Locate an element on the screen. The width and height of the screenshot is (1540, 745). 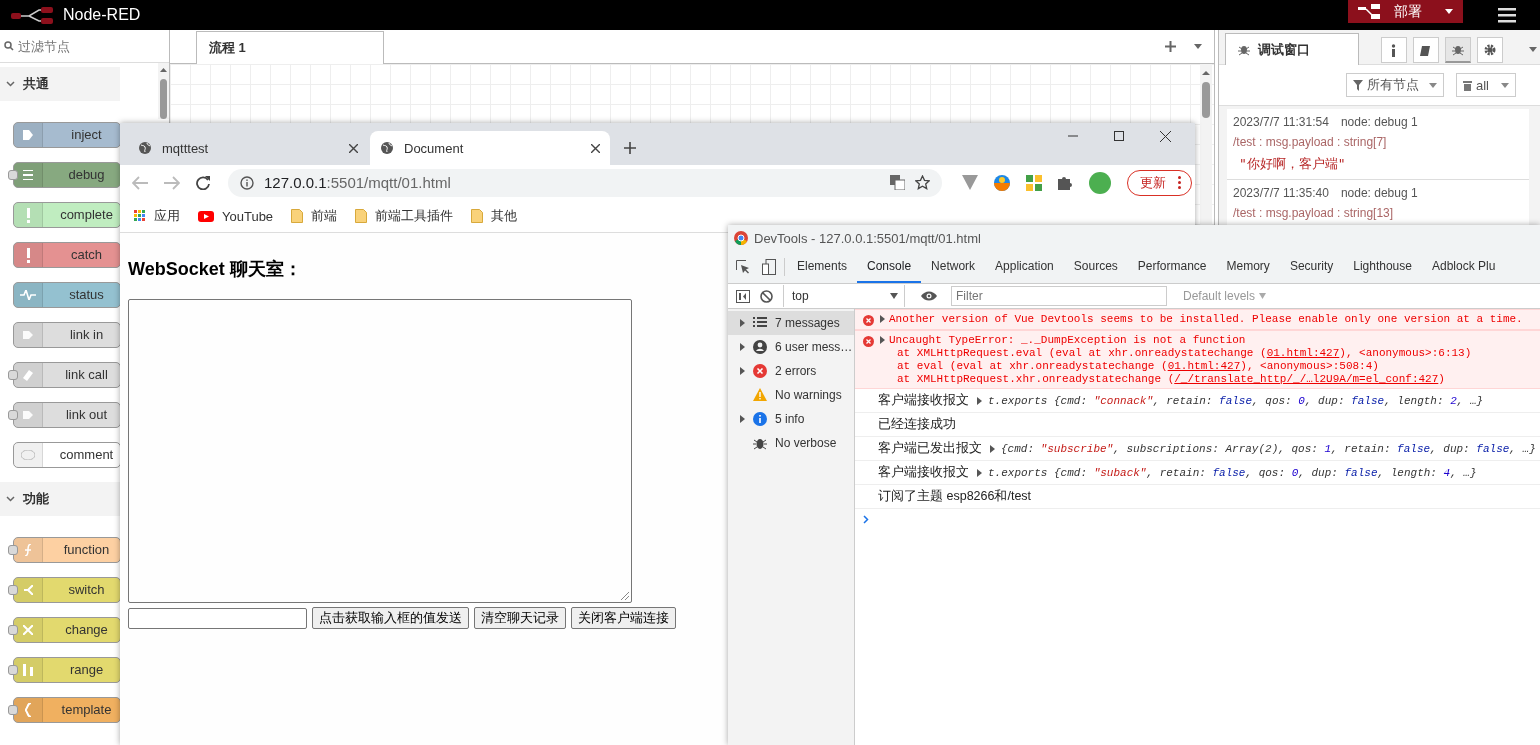
page-button: 点击获取输入框的值发送 is located at coordinates (390, 618).